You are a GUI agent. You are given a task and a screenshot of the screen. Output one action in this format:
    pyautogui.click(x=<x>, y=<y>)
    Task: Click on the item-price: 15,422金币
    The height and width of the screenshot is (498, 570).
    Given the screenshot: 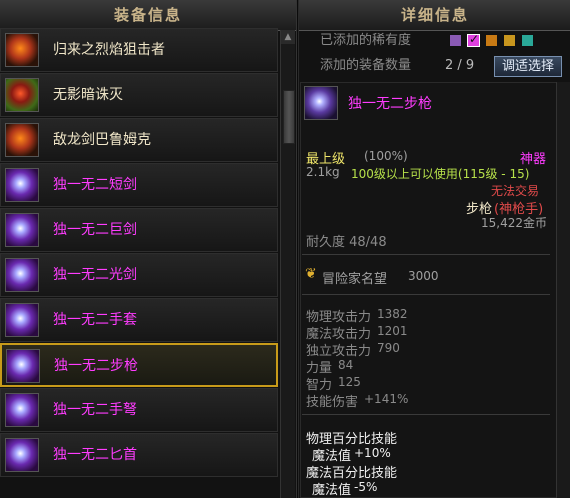 What is the action you would take?
    pyautogui.click(x=514, y=223)
    